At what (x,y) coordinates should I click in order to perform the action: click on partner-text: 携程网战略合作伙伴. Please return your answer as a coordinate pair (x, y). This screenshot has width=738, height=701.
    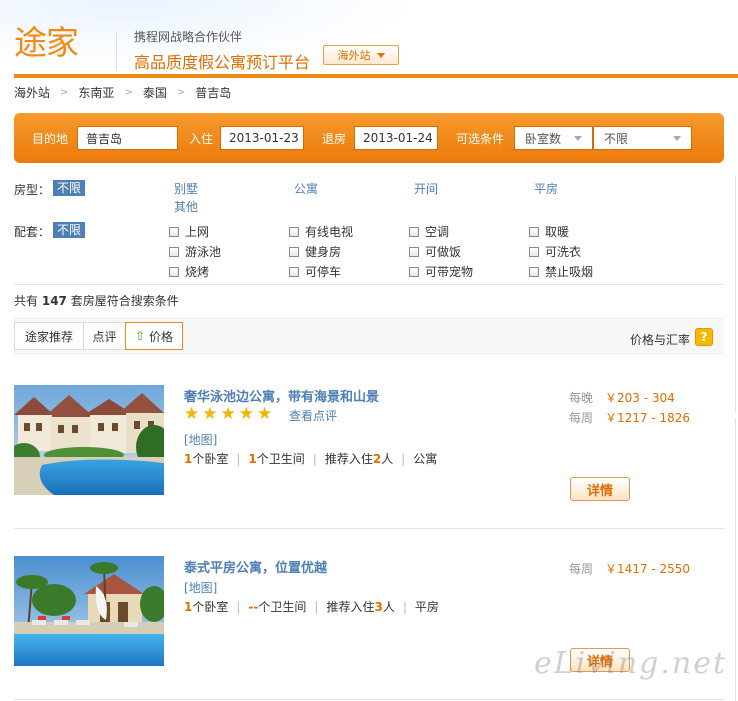
    Looking at the image, I should click on (188, 37).